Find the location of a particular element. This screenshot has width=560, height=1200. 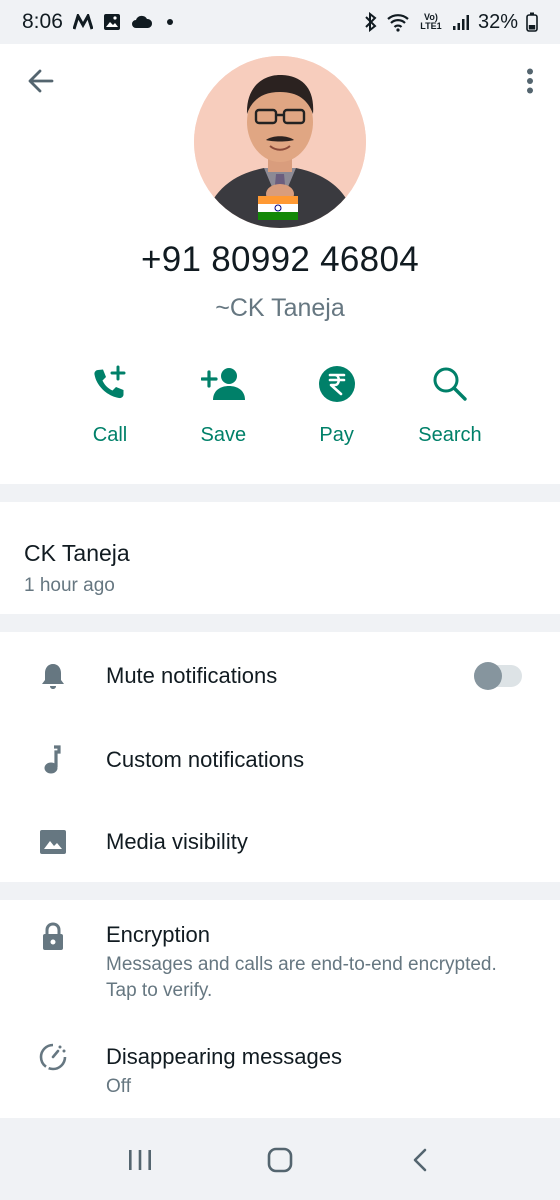

status-right: Vo) LTE1 32% is located at coordinates (451, 22).